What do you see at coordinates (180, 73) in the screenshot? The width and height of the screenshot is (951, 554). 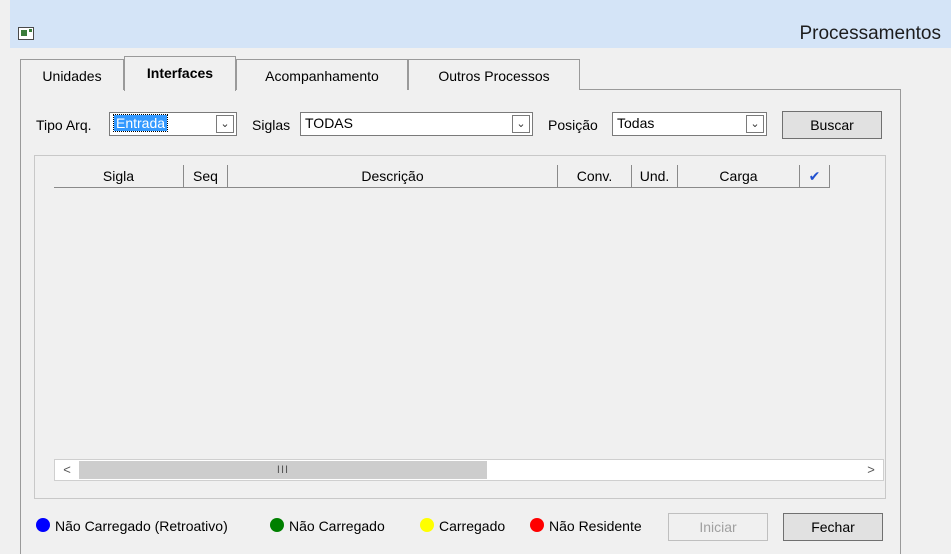 I see `tab-interfaces: Interfaces` at bounding box center [180, 73].